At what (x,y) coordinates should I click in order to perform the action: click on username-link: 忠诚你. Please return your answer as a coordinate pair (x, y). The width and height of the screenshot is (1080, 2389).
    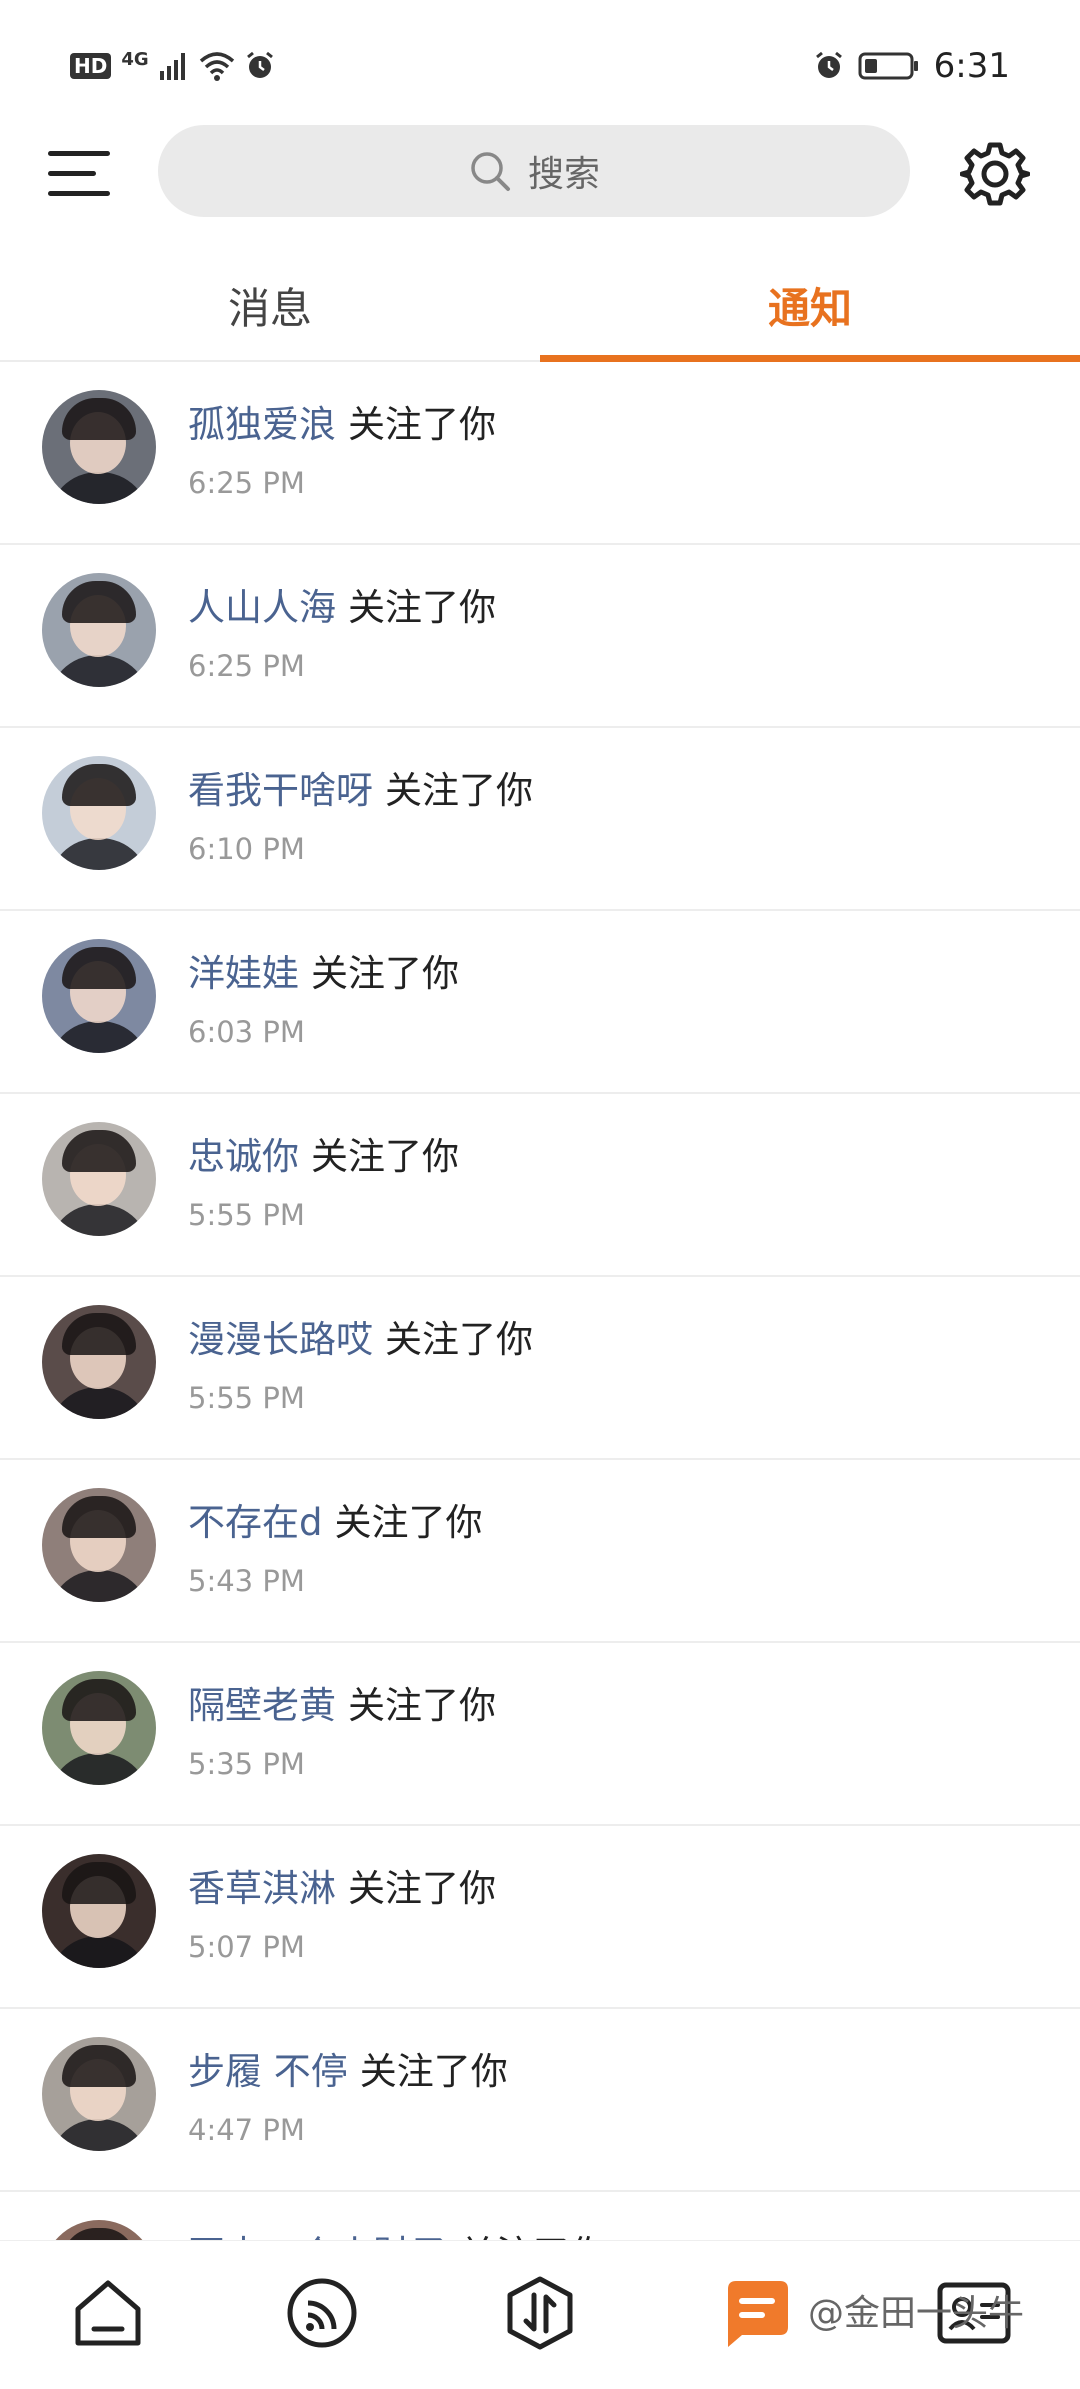
    Looking at the image, I should click on (243, 1156).